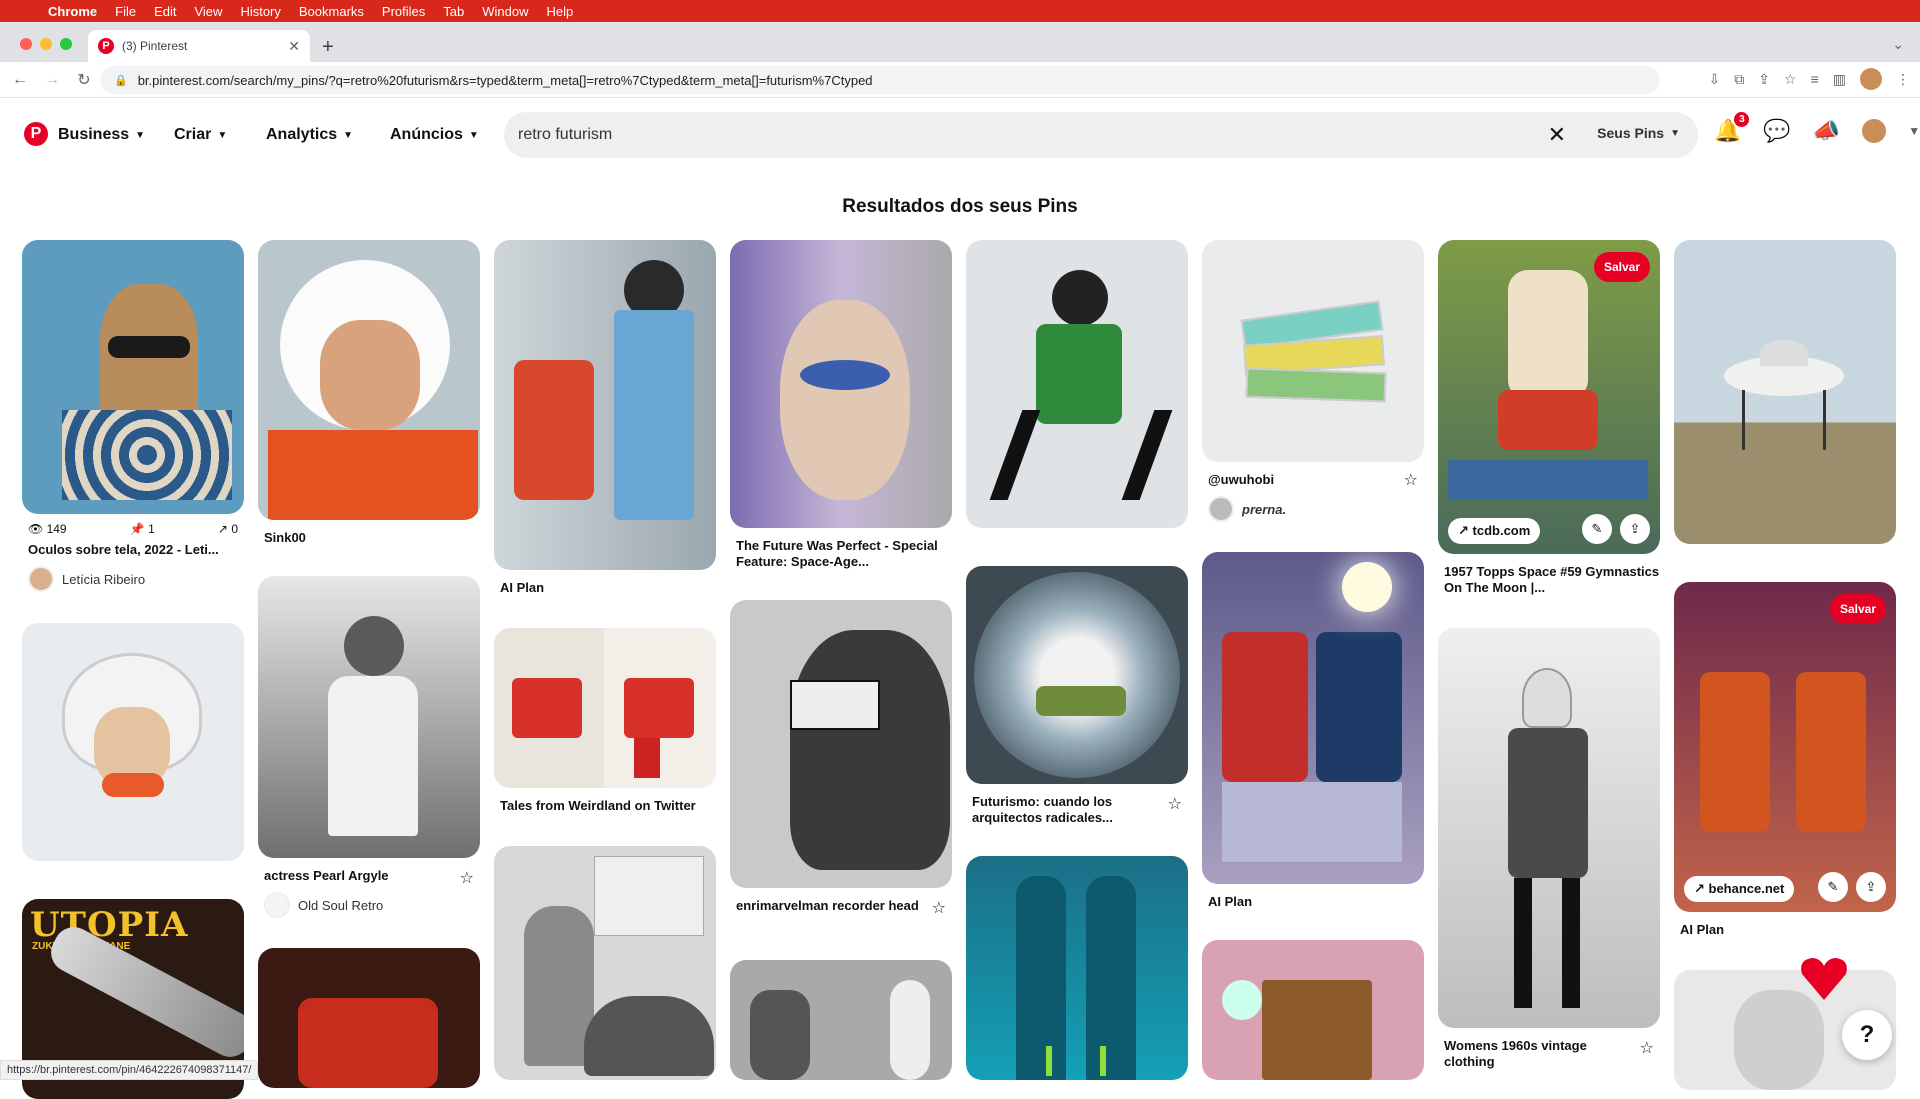  Describe the element at coordinates (200, 135) in the screenshot. I see `nav-criar: Criar▼` at that location.